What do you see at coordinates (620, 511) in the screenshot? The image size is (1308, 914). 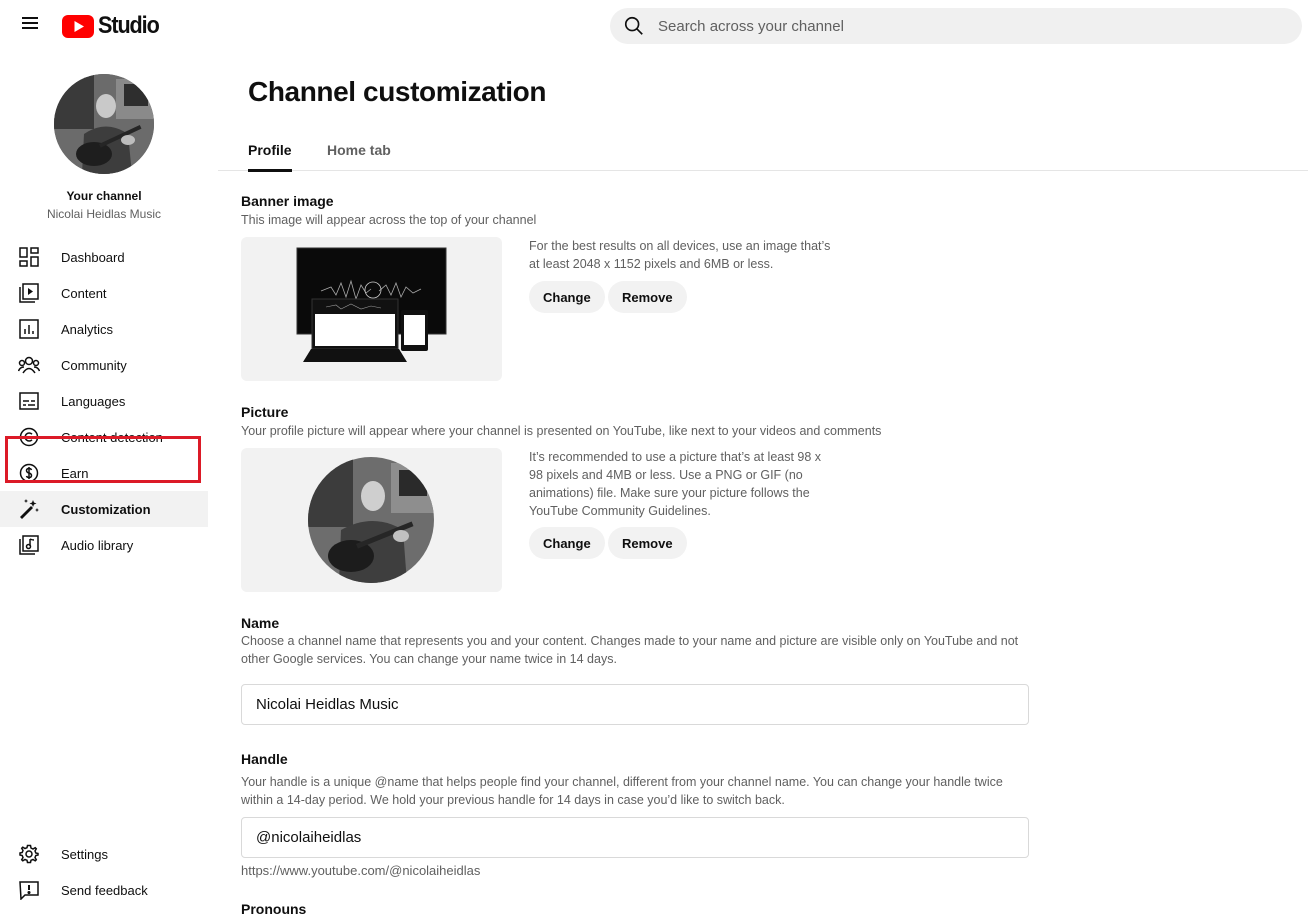 I see `picture-hint-line: YouTube Community Guidelines.` at bounding box center [620, 511].